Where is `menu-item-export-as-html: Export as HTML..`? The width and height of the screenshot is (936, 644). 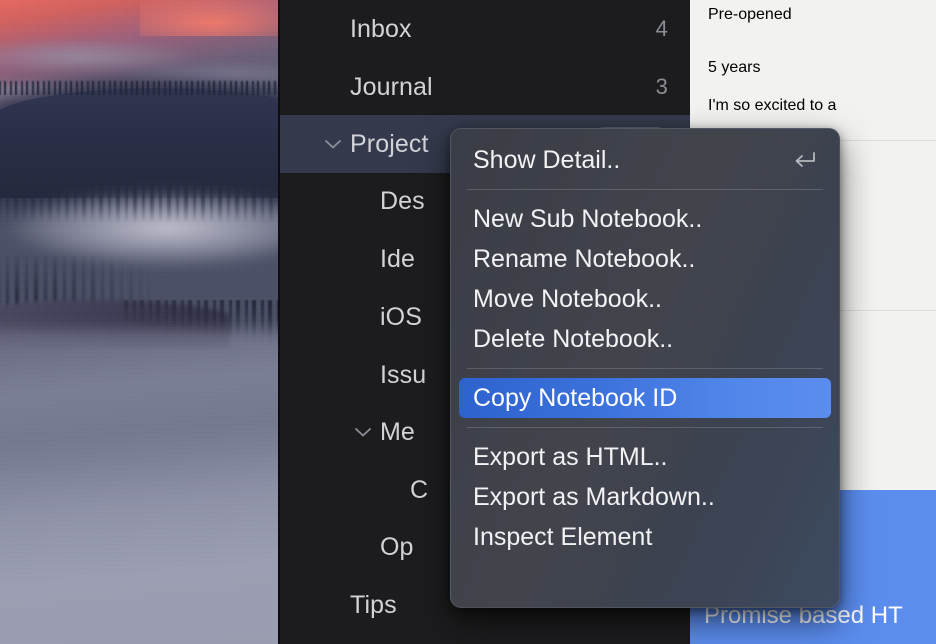
menu-item-export-as-html: Export as HTML.. is located at coordinates (645, 457).